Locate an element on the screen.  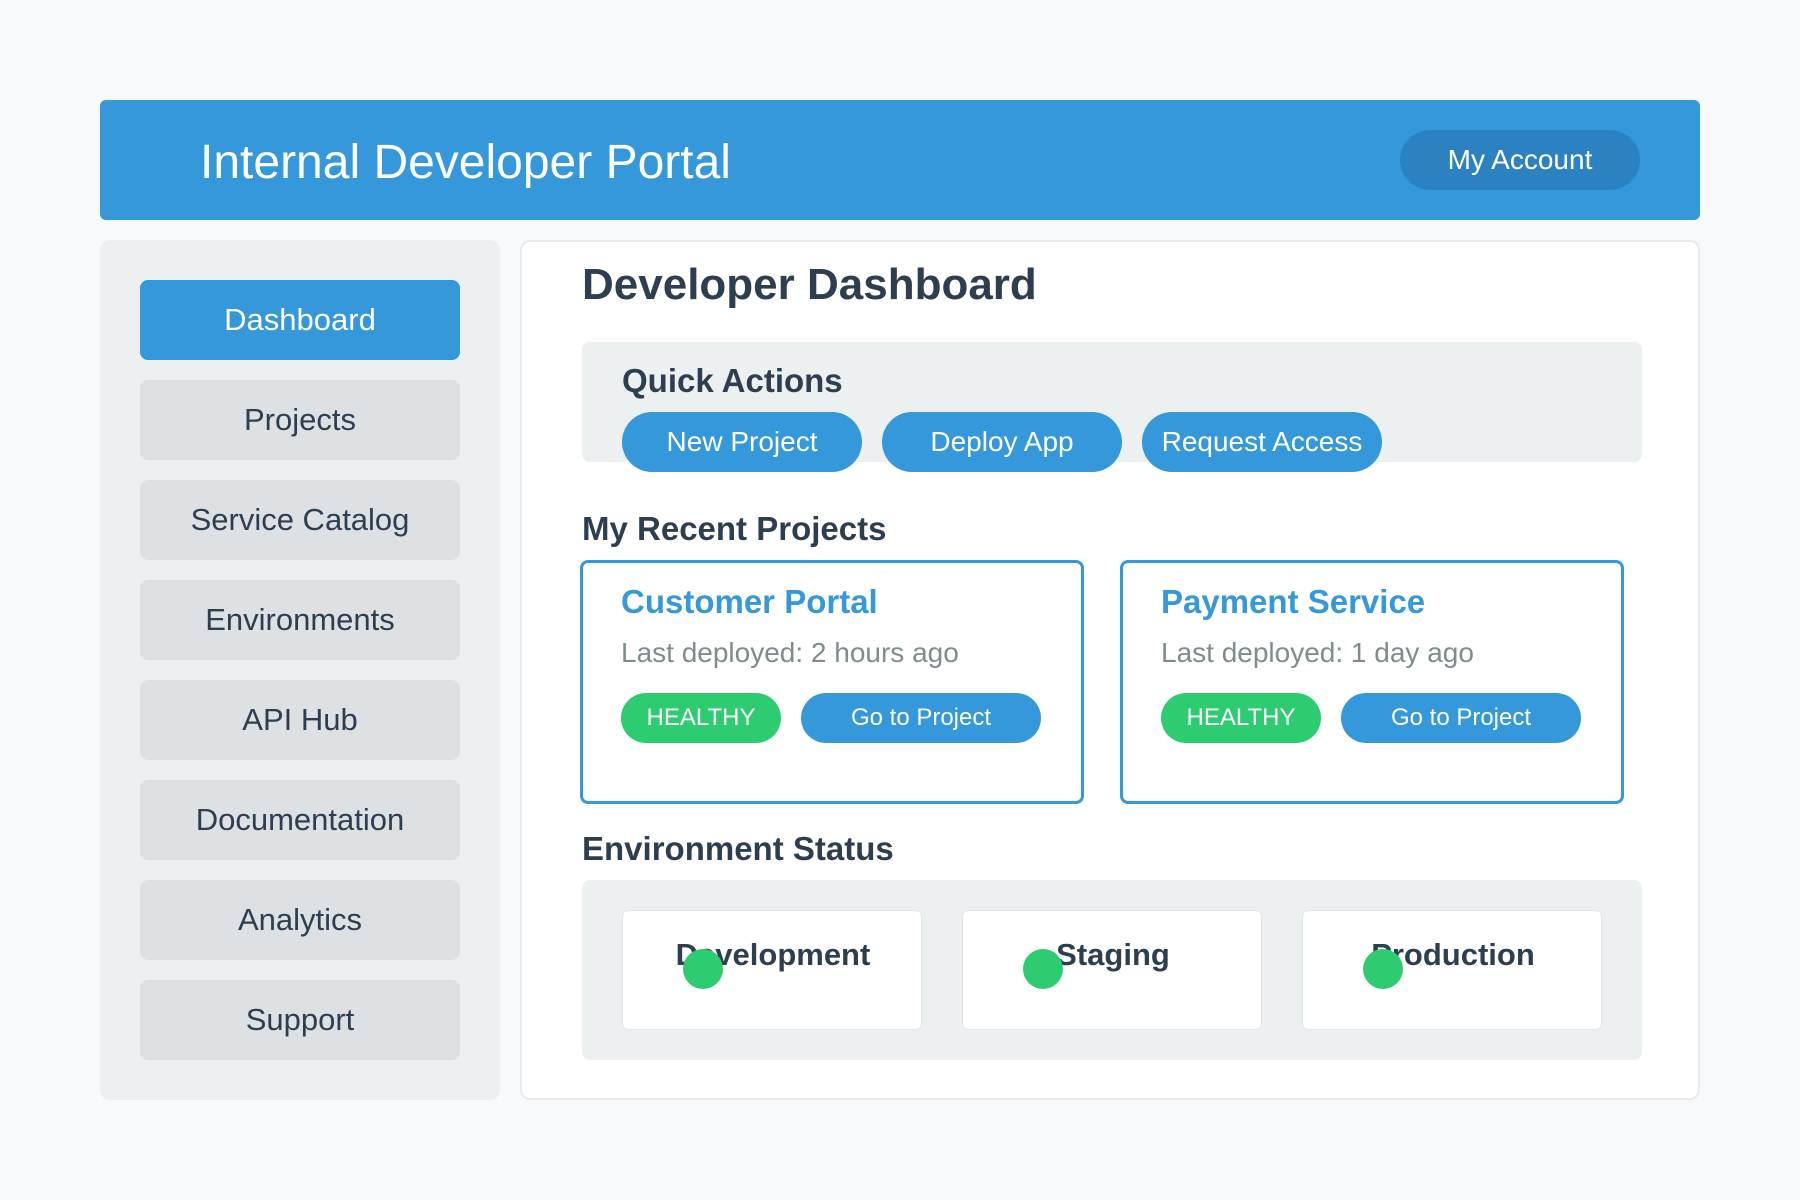
top-header: Internal Developer Portal My Account is located at coordinates (900, 160).